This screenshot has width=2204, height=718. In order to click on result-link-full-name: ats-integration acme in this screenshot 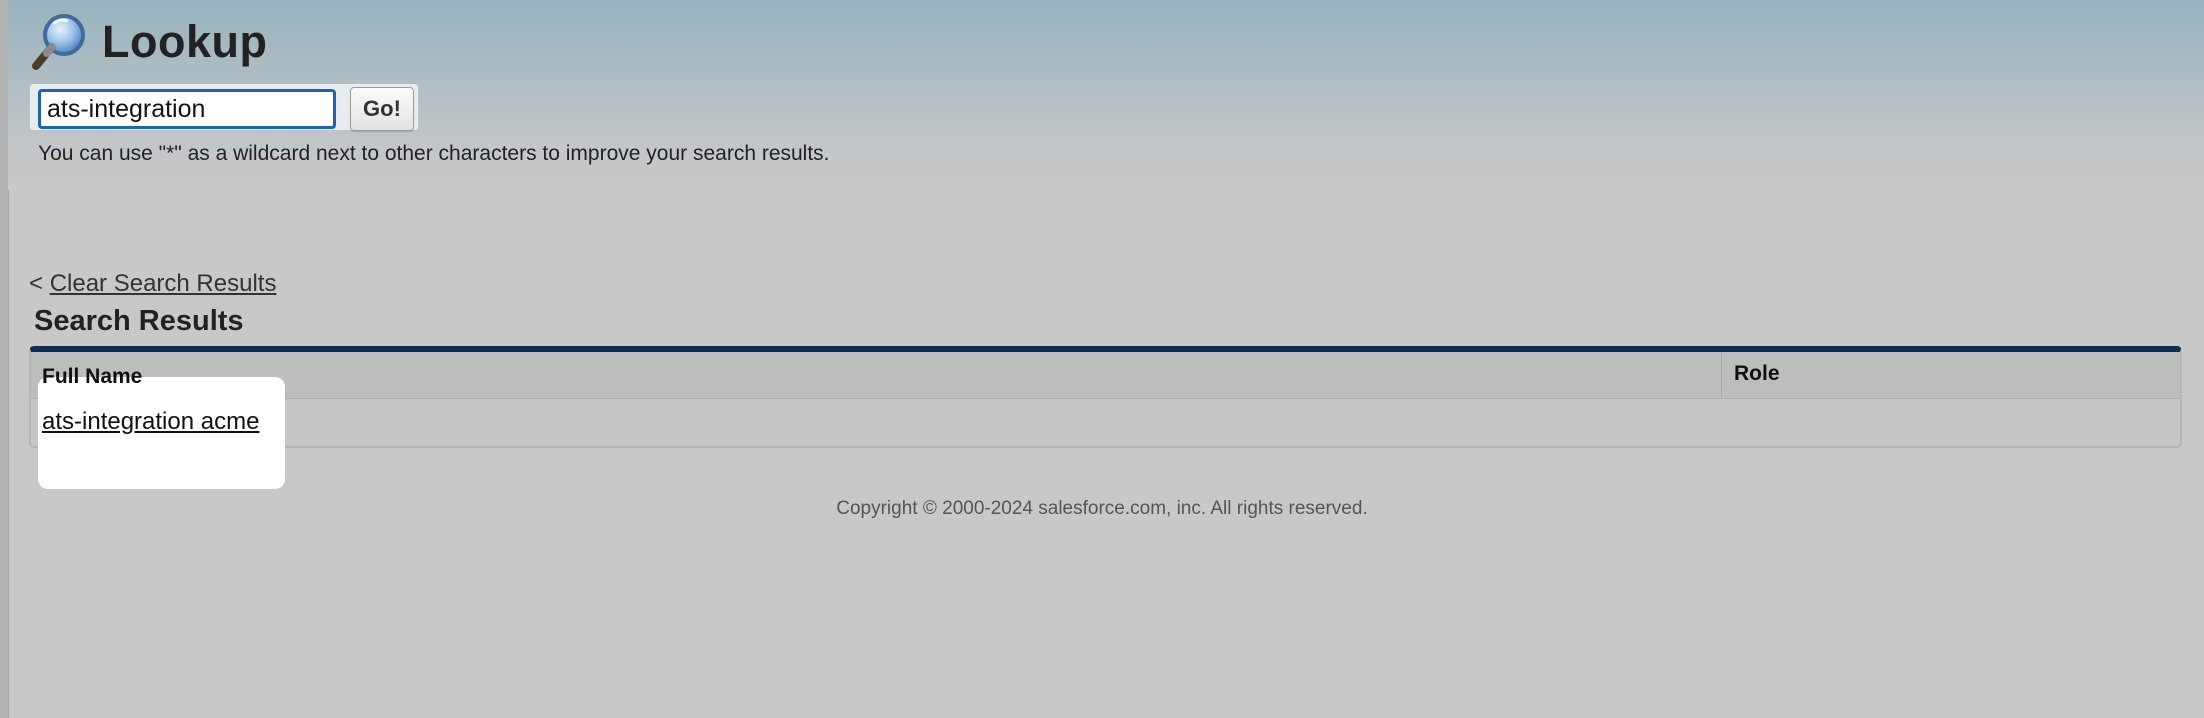, I will do `click(150, 422)`.